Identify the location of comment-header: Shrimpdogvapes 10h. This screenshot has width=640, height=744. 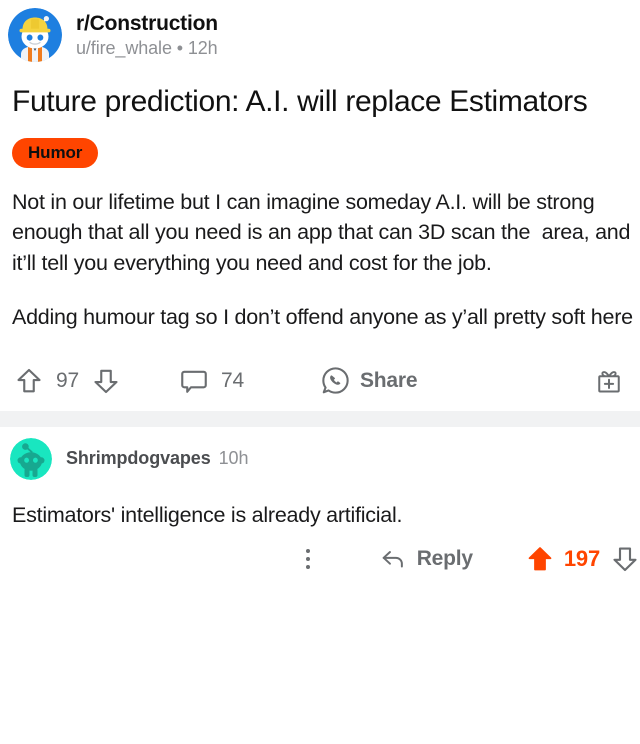
(319, 453).